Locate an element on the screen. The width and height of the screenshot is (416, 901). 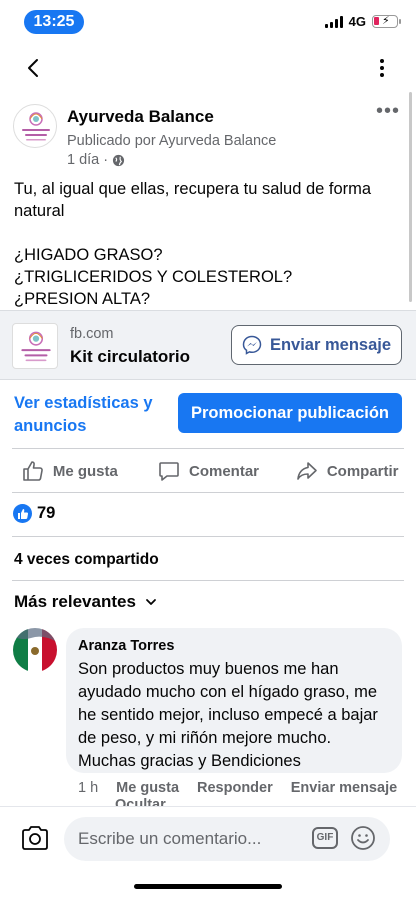
chevron-left-icon is located at coordinates (33, 68).